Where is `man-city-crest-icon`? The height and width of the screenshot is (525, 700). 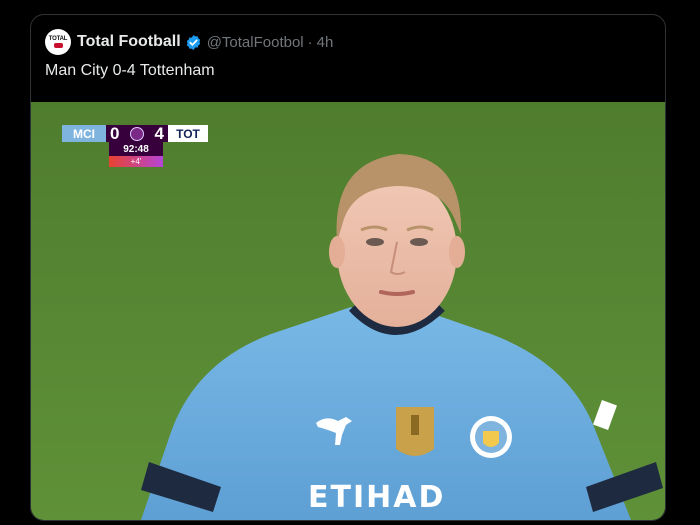 man-city-crest-icon is located at coordinates (491, 437).